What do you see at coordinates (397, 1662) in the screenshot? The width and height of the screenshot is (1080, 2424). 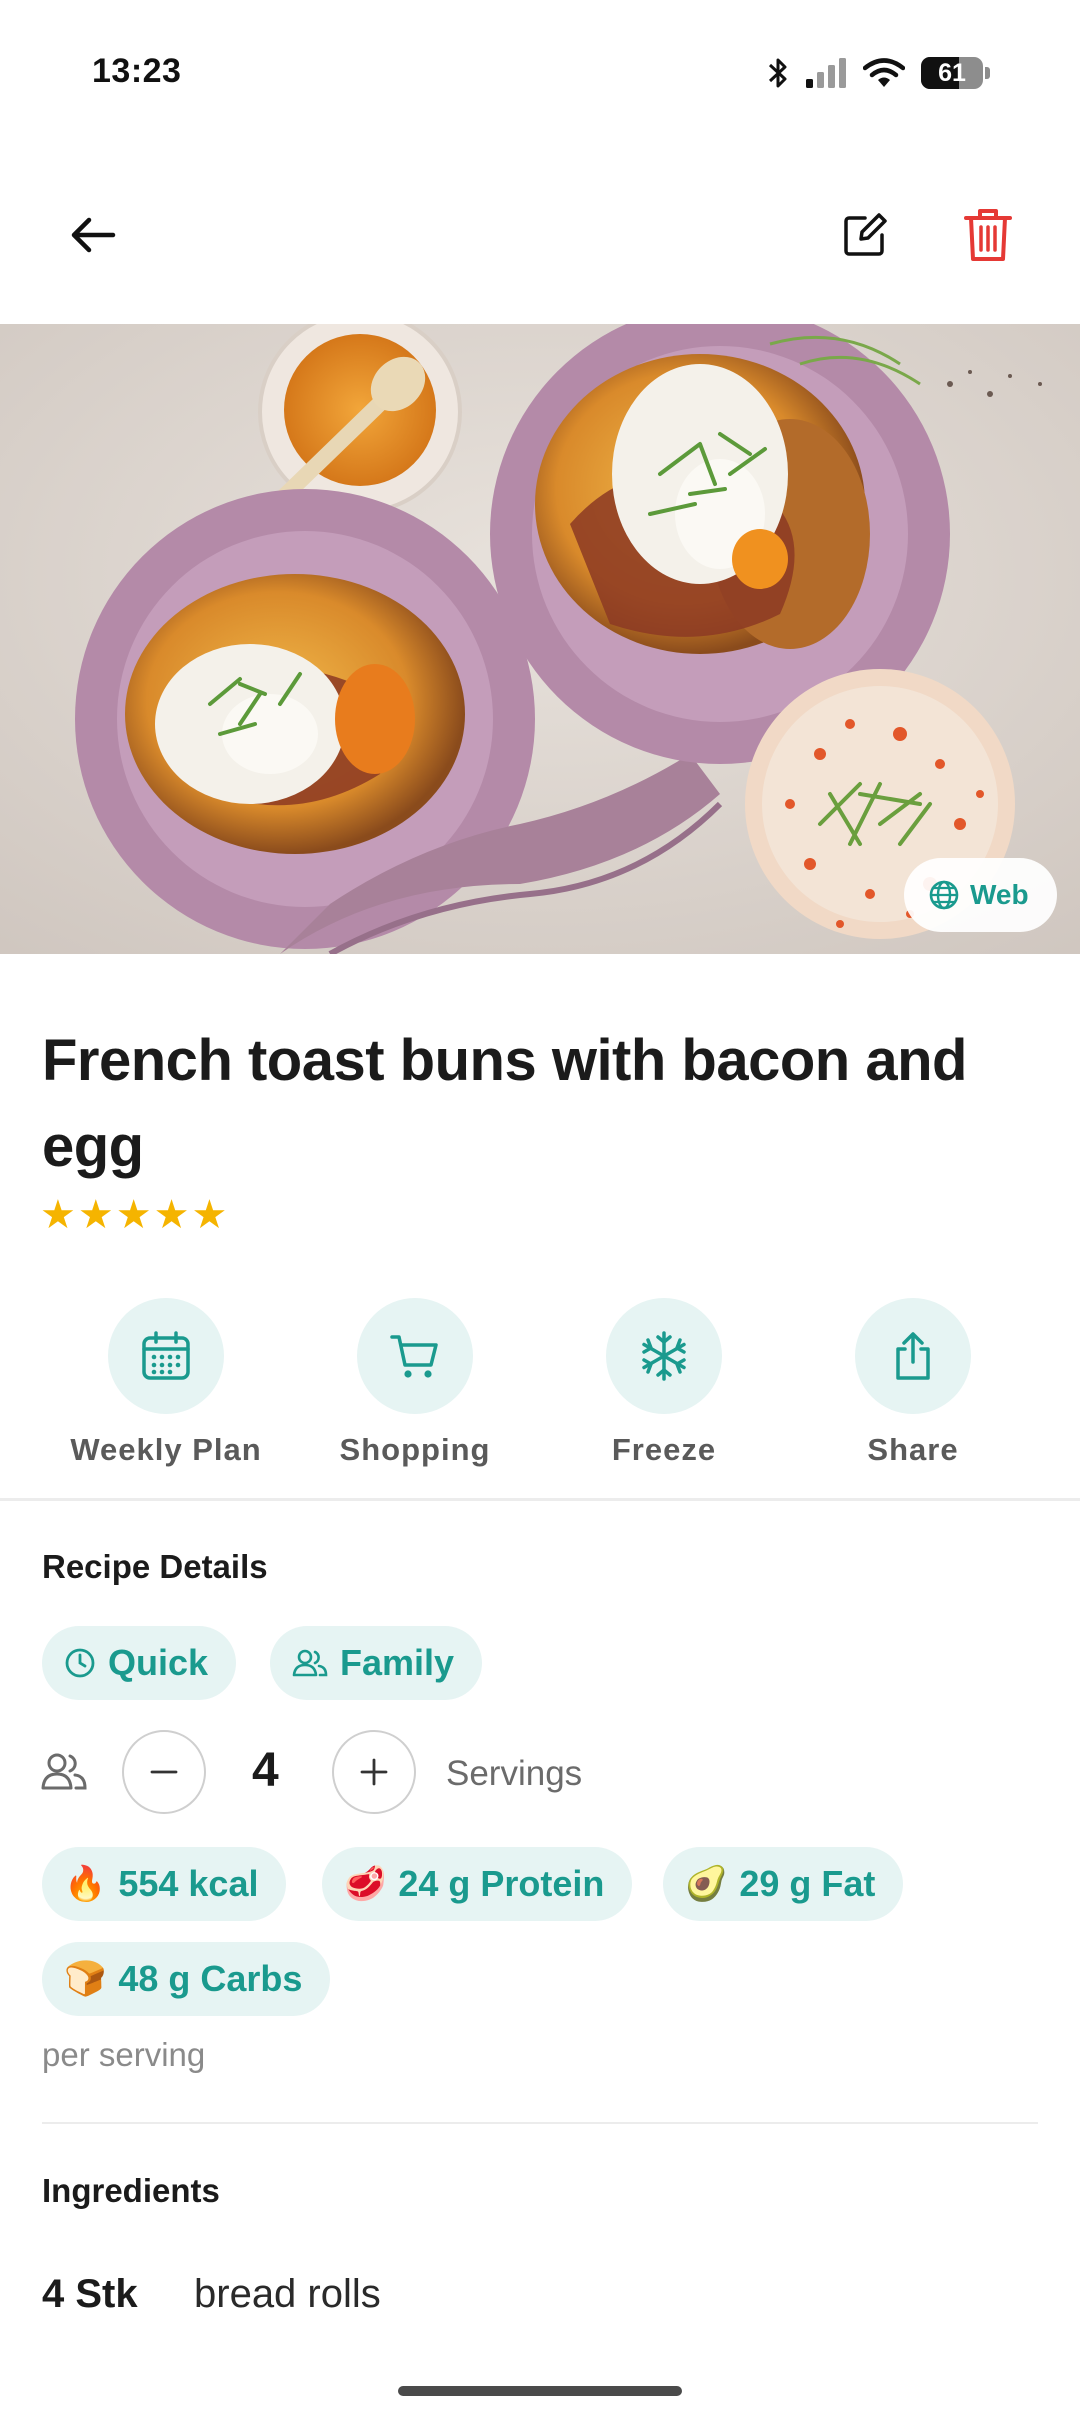 I see `tag-family-label: Family` at bounding box center [397, 1662].